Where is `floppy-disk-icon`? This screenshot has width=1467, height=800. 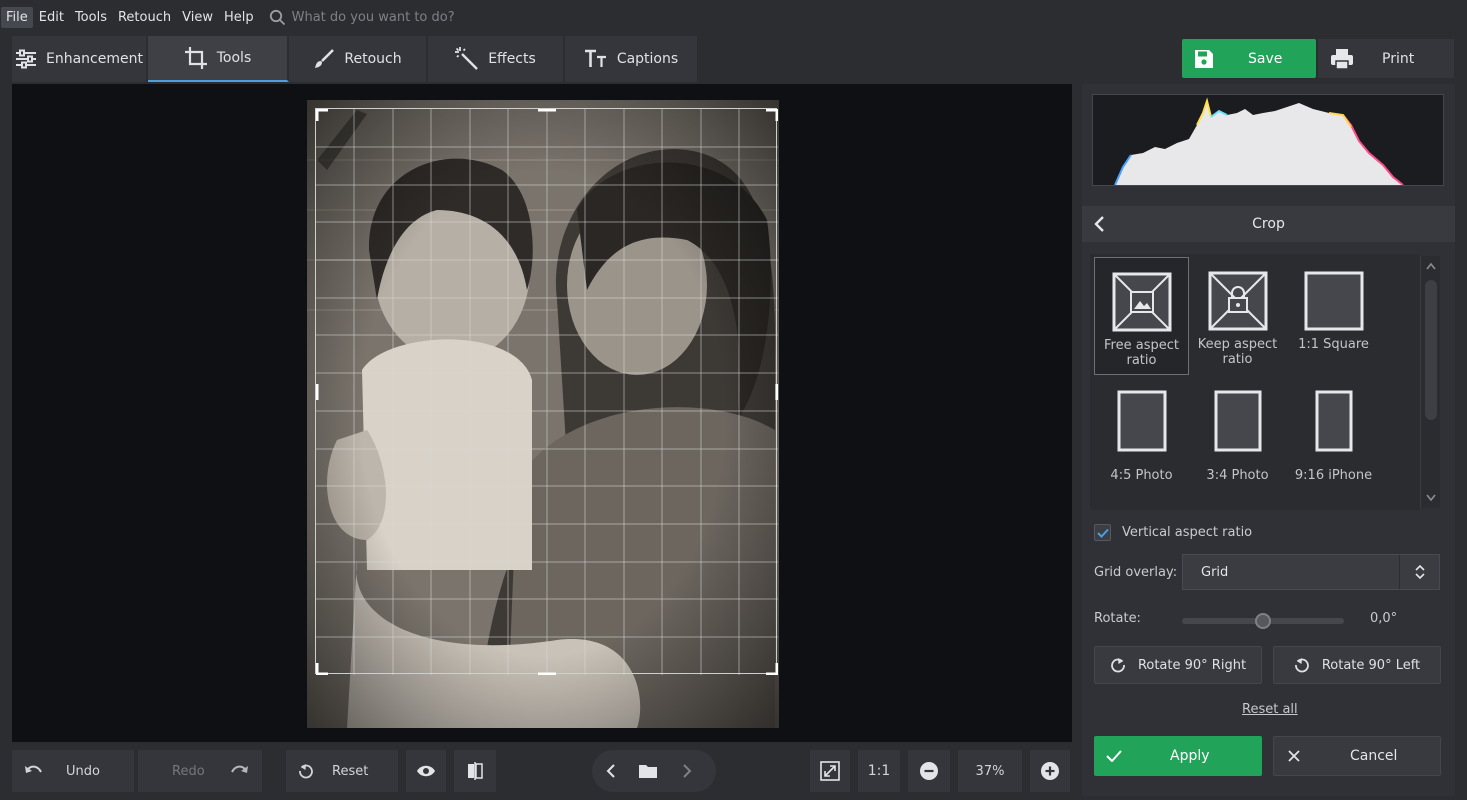
floppy-disk-icon is located at coordinates (1204, 58).